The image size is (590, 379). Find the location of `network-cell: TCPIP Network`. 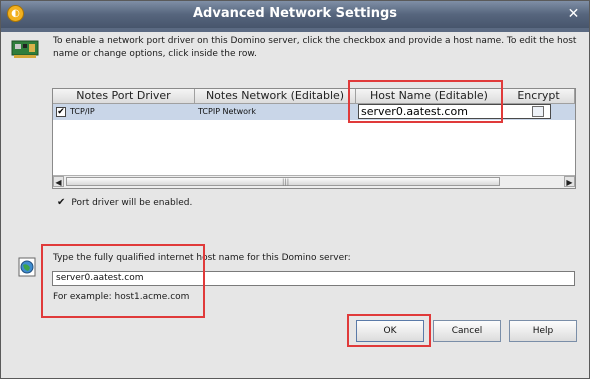

network-cell: TCPIP Network is located at coordinates (227, 112).